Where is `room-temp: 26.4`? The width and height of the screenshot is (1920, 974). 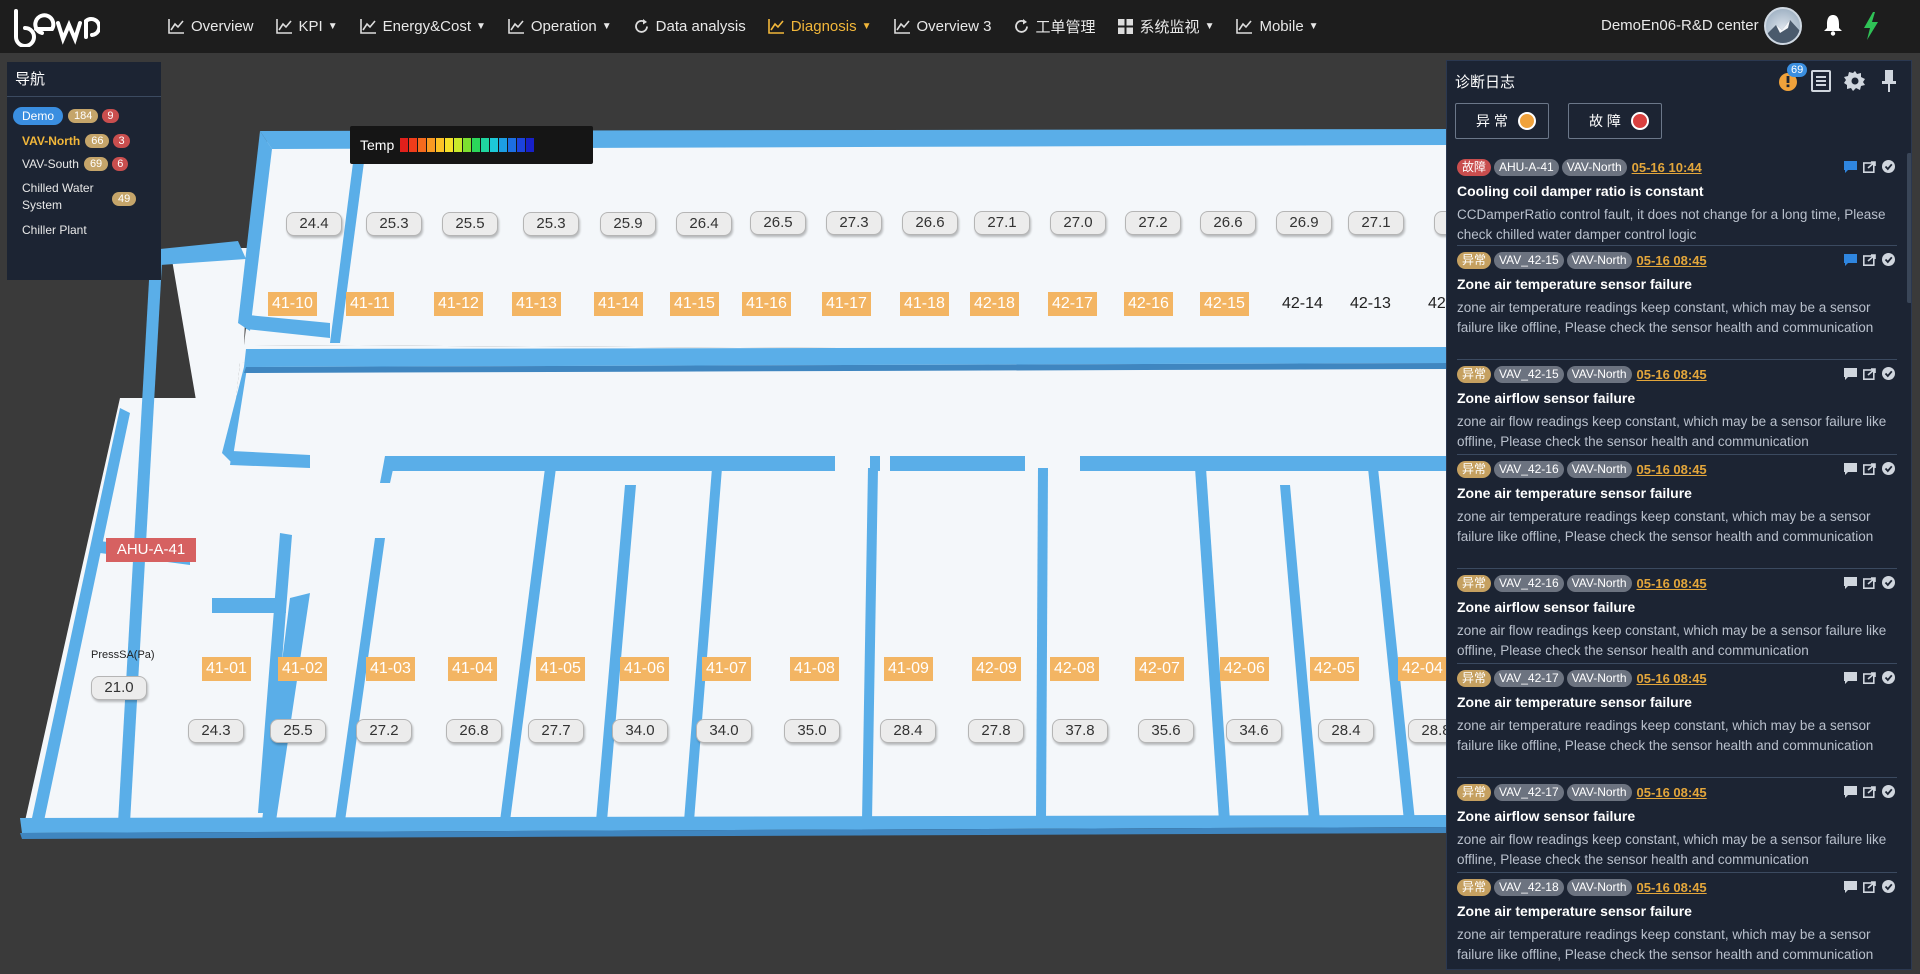 room-temp: 26.4 is located at coordinates (704, 224).